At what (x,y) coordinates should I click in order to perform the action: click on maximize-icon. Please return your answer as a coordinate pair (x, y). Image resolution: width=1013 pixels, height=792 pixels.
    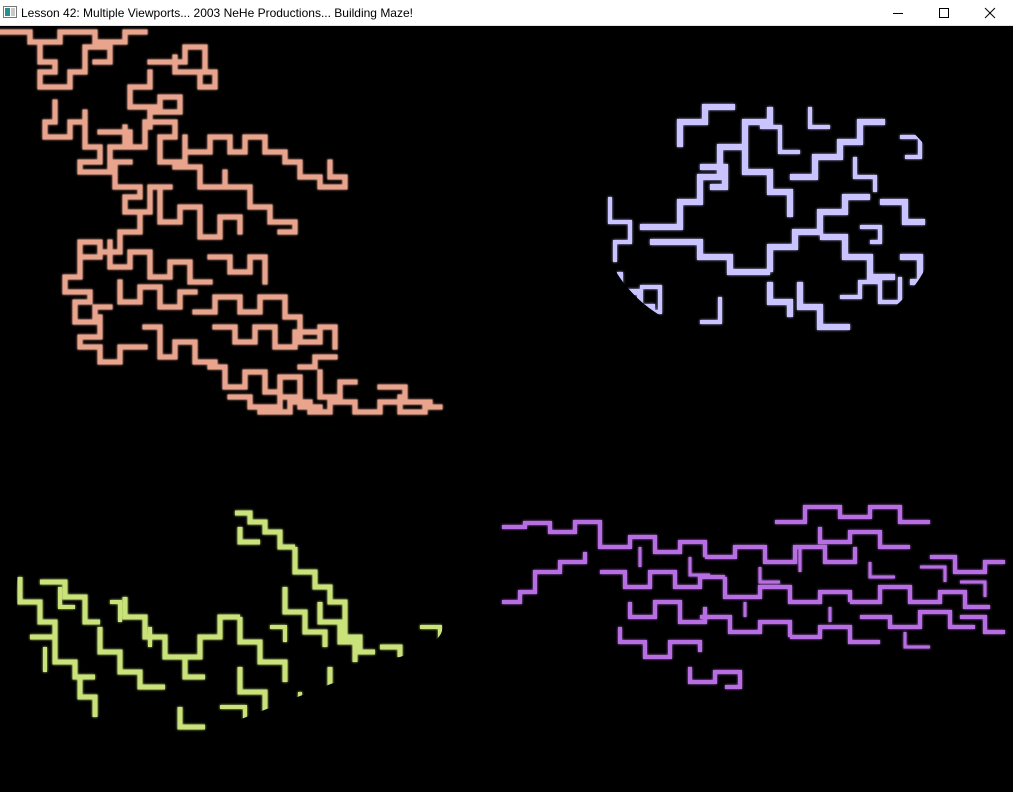
    Looking at the image, I should click on (944, 13).